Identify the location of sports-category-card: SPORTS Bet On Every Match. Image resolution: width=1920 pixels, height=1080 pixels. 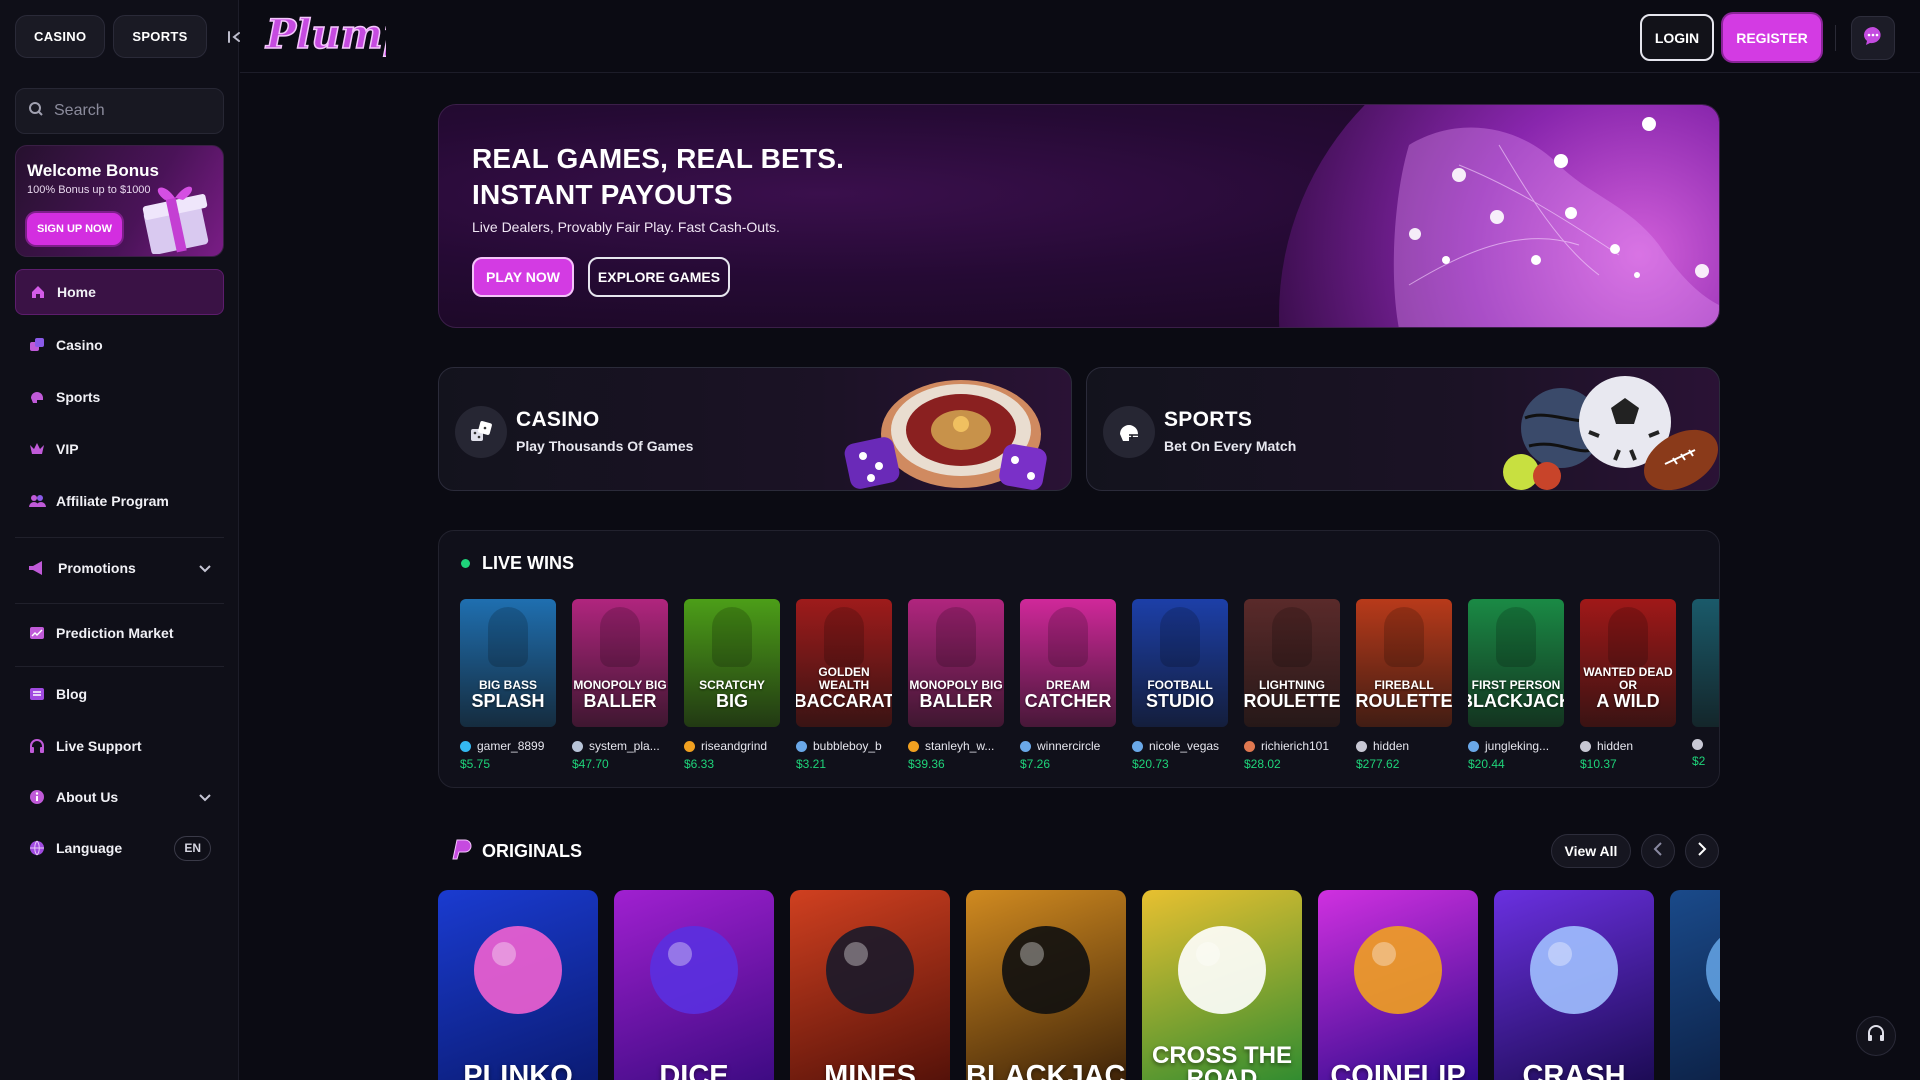
(1403, 429).